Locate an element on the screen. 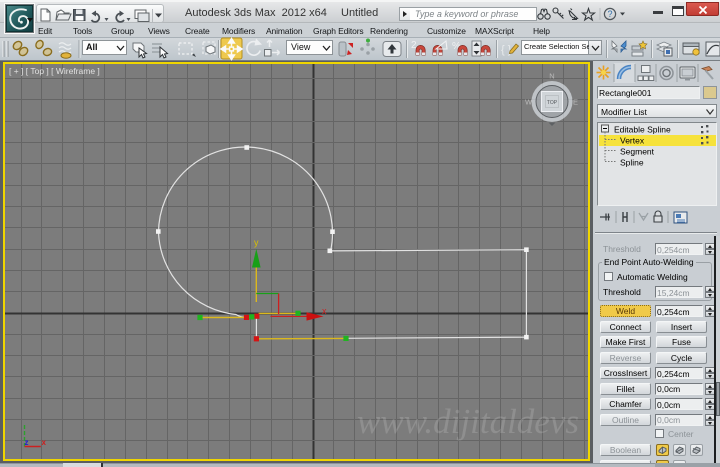  svg-text: TOP is located at coordinates (552, 103).